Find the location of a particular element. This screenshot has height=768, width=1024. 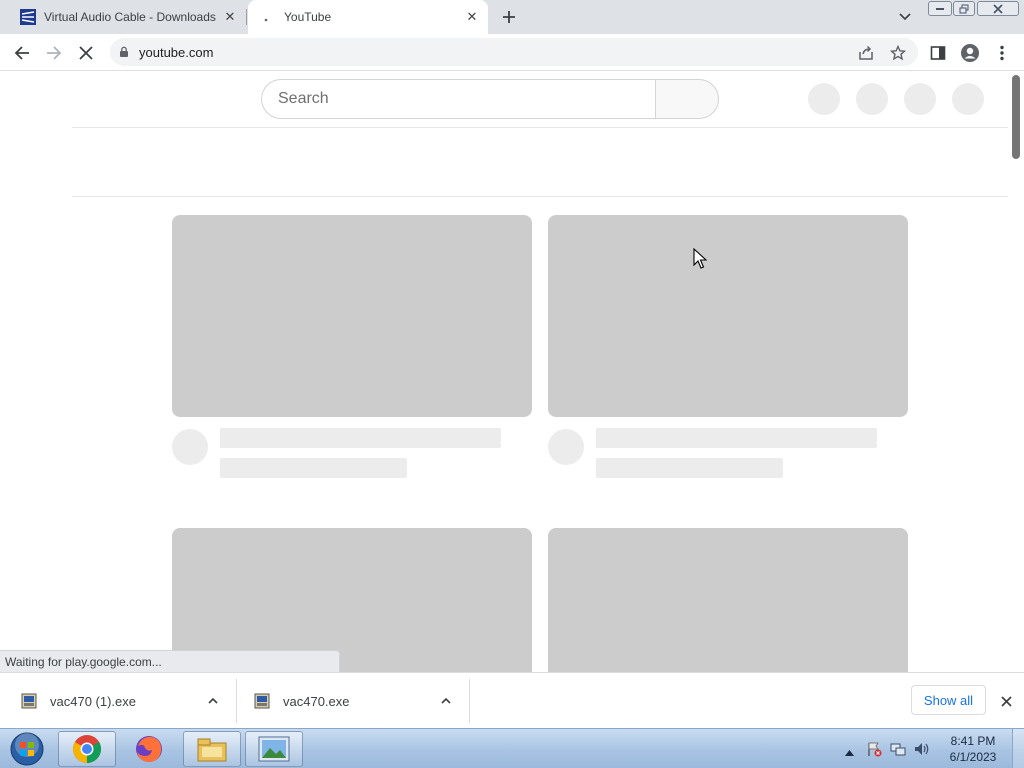

tab-divider is located at coordinates (246, 17).